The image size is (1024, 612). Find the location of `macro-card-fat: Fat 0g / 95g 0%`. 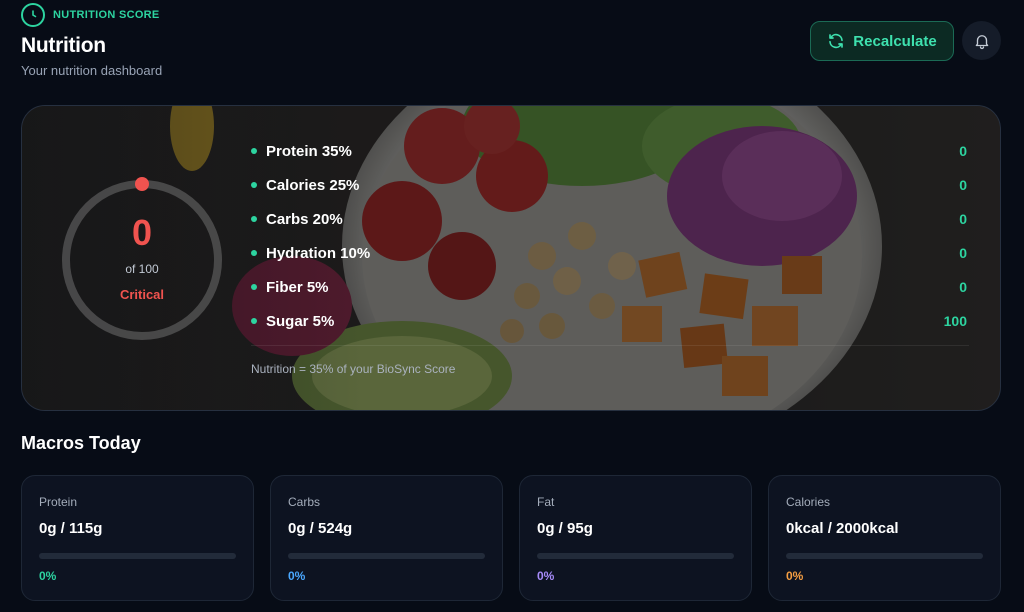

macro-card-fat: Fat 0g / 95g 0% is located at coordinates (635, 538).